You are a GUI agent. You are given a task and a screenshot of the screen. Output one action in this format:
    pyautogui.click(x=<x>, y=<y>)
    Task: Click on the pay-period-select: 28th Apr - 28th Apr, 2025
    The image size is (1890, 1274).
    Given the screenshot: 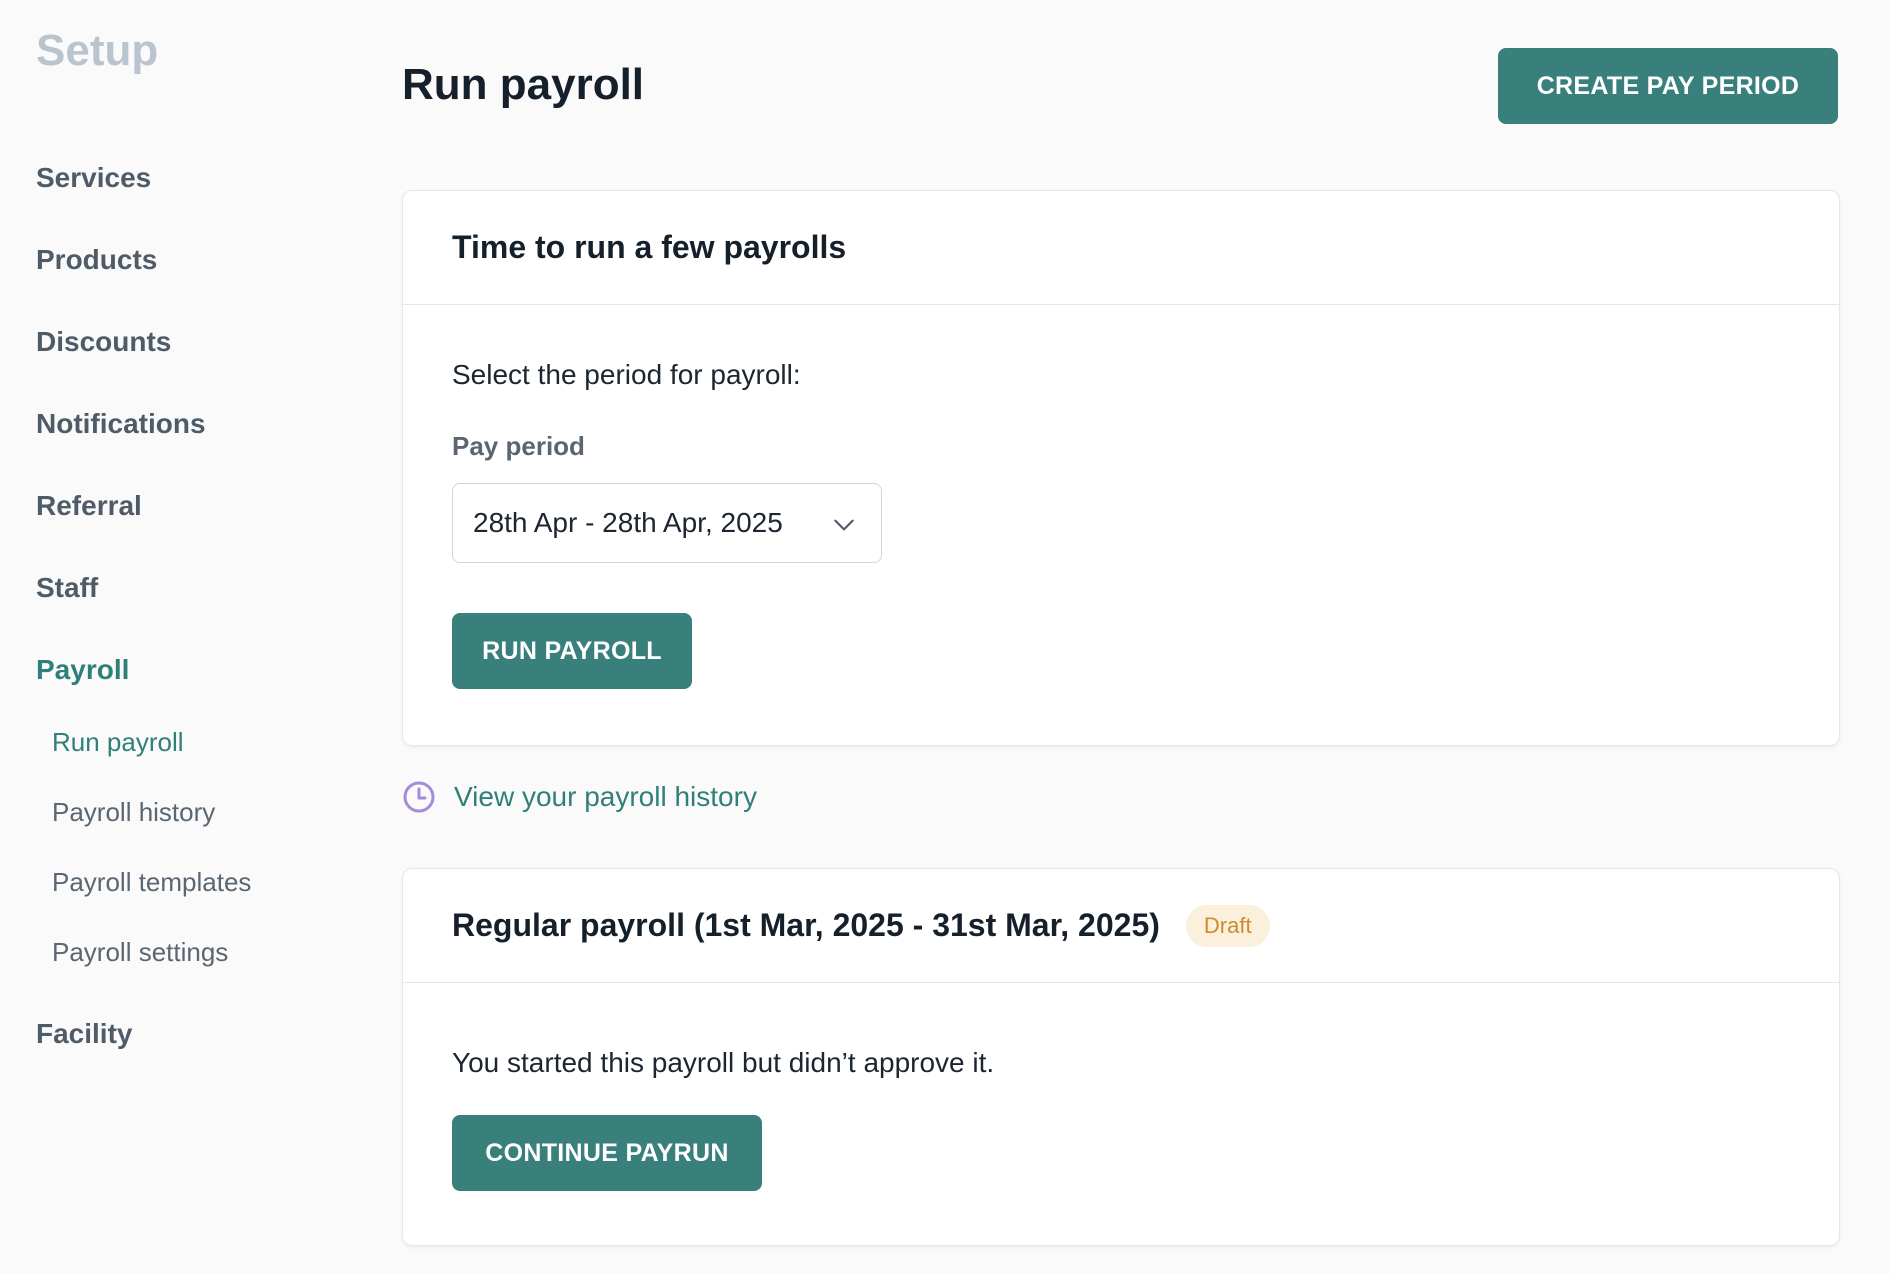 What is the action you would take?
    pyautogui.click(x=667, y=523)
    